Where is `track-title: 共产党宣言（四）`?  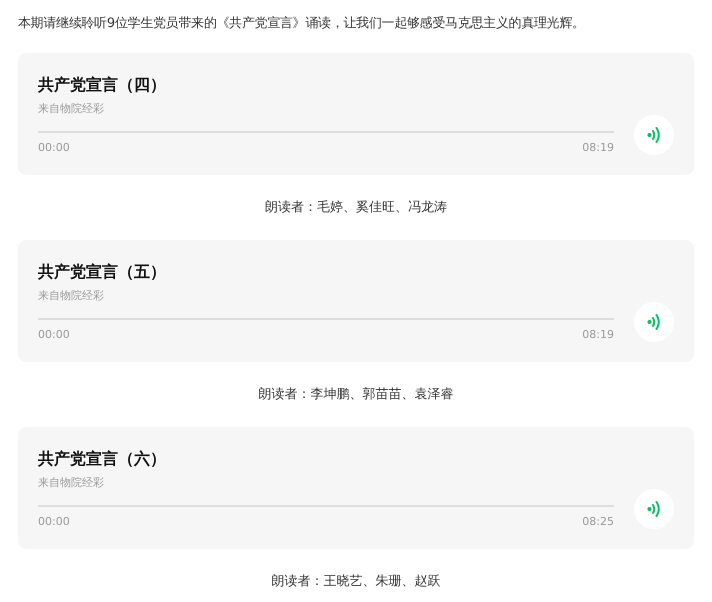 track-title: 共产党宣言（四） is located at coordinates (102, 85).